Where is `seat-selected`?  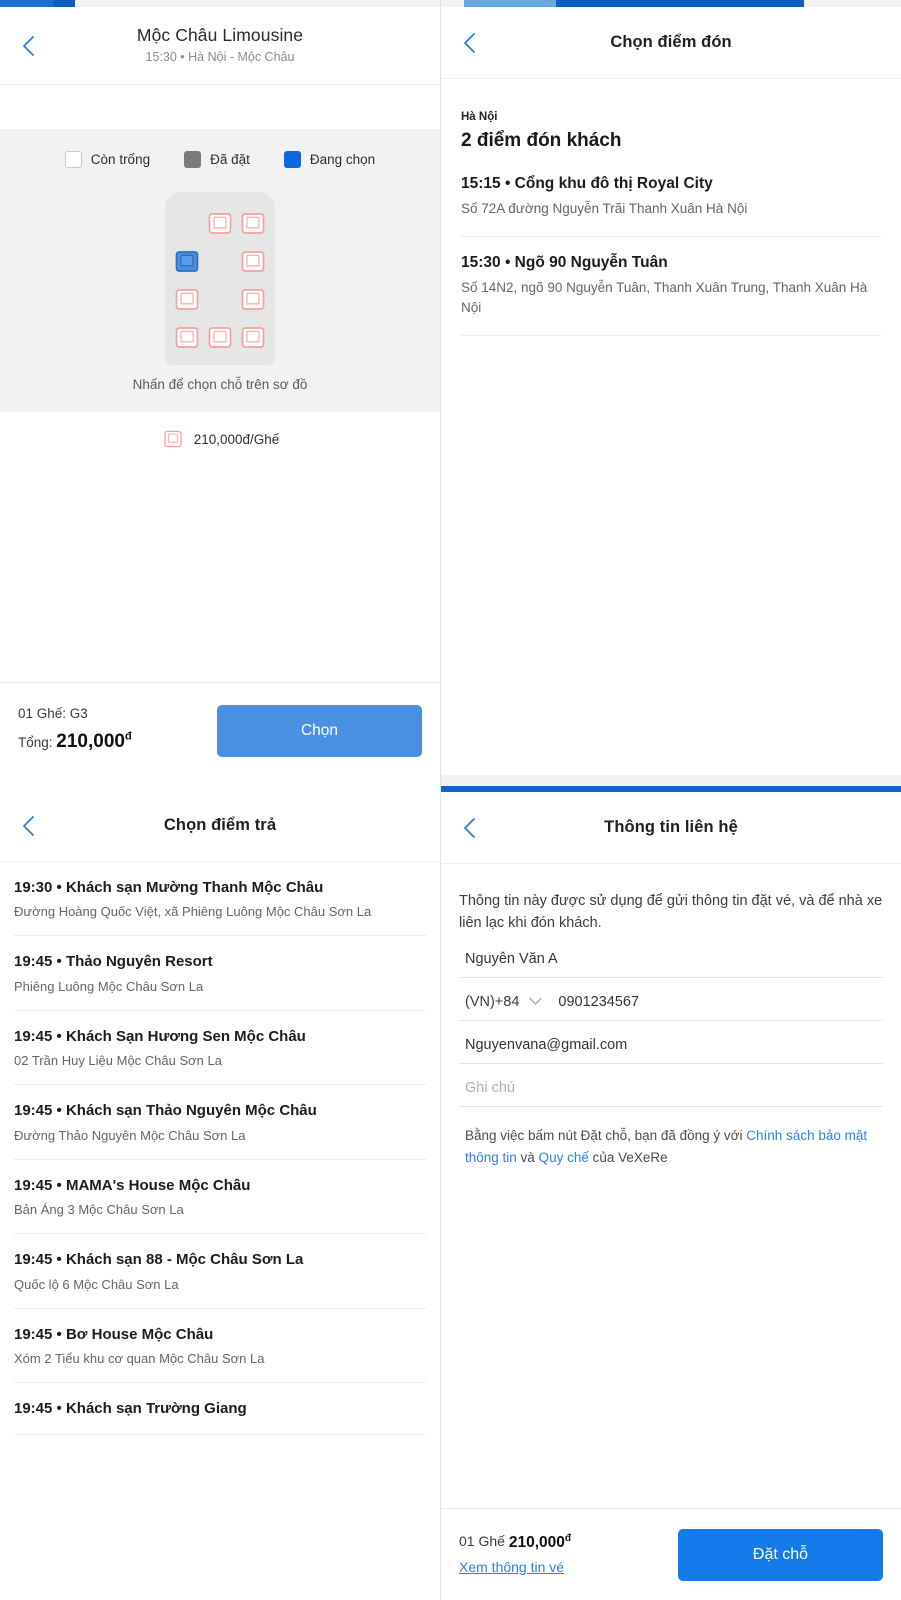 seat-selected is located at coordinates (187, 261).